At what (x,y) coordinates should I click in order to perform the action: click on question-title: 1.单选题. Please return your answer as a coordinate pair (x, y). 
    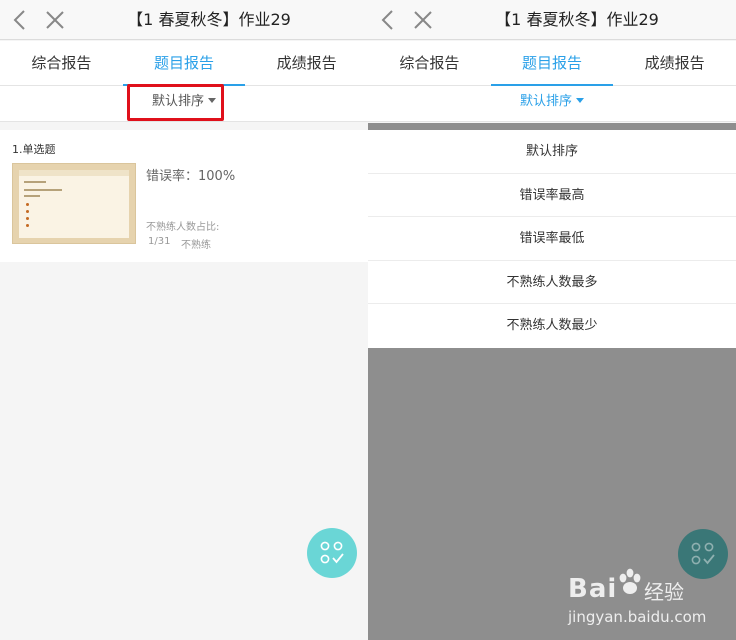
    Looking at the image, I should click on (34, 149).